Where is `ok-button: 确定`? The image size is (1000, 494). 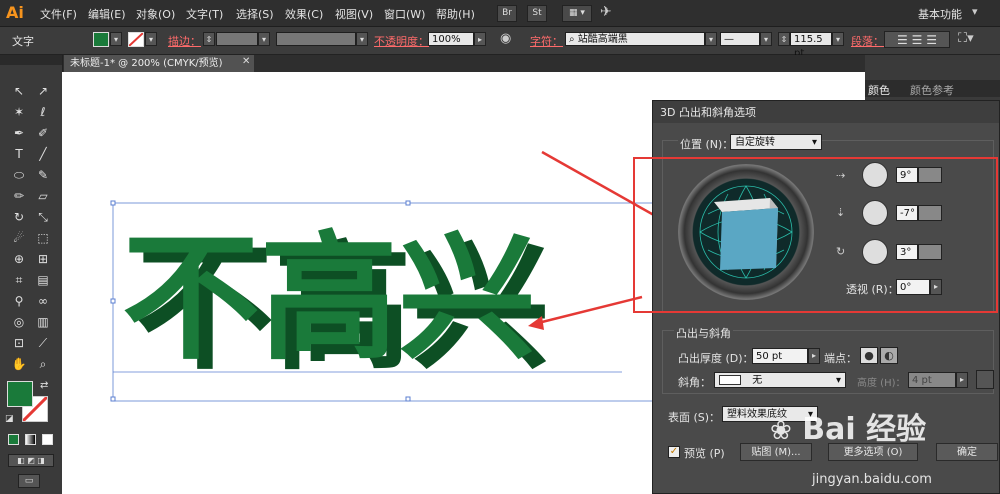 ok-button: 确定 is located at coordinates (967, 452).